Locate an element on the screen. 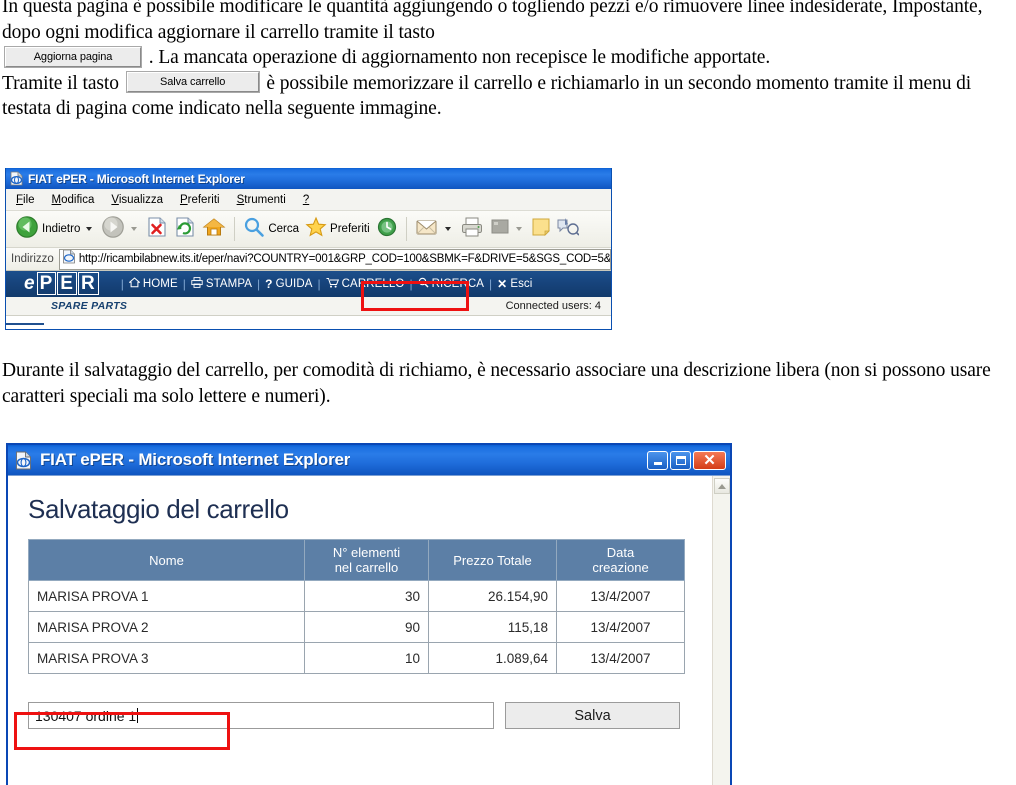  window-control-buttons: ✕ is located at coordinates (687, 460).